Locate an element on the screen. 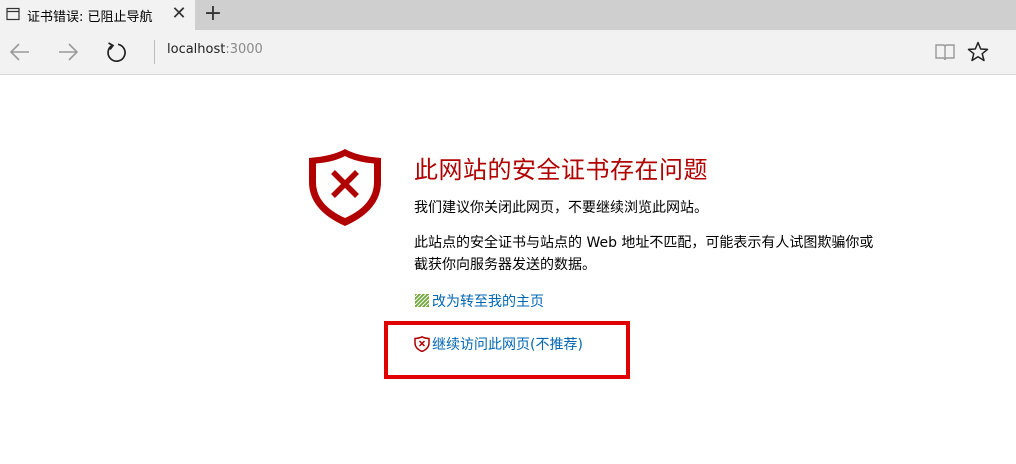  address-separator is located at coordinates (154, 52).